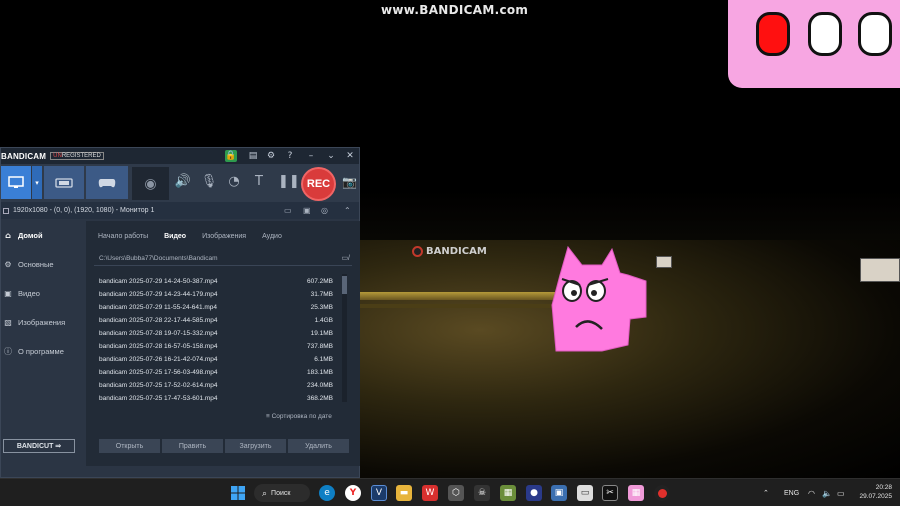  What do you see at coordinates (610, 493) in the screenshot?
I see `capcut-icon: ✂` at bounding box center [610, 493].